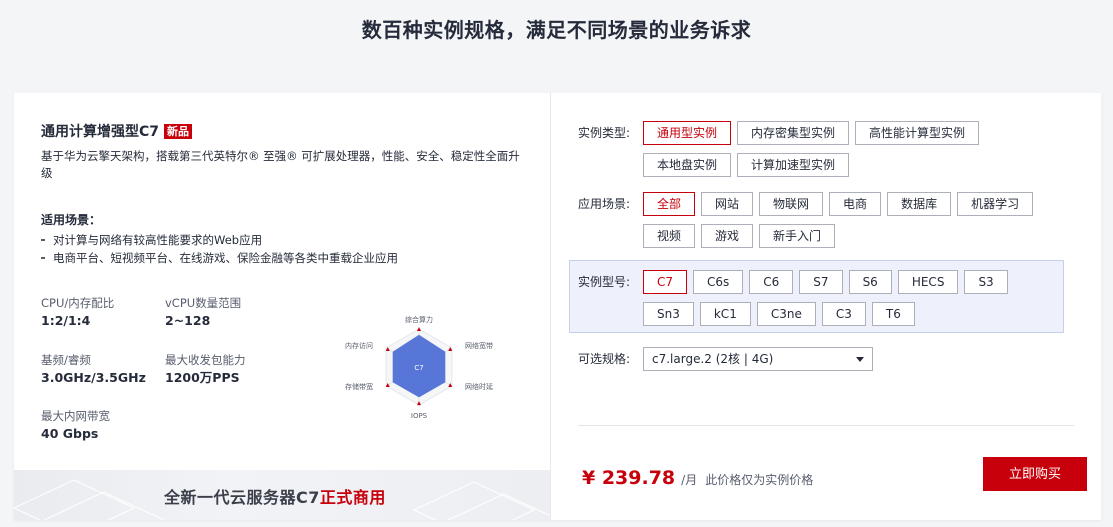 The height and width of the screenshot is (527, 1113). What do you see at coordinates (758, 359) in the screenshot?
I see `spec-select: c7.large.2 (2核 | 4G)` at bounding box center [758, 359].